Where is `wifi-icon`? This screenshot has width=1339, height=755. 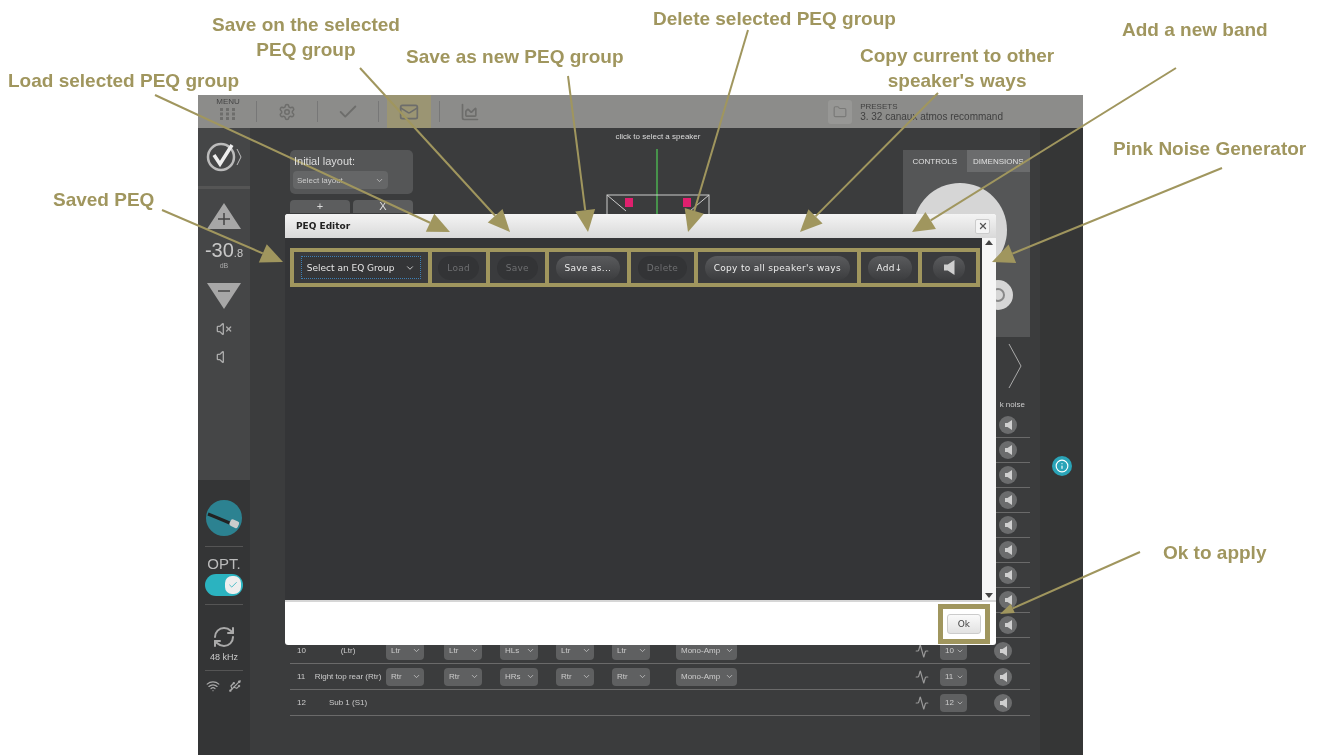 wifi-icon is located at coordinates (213, 686).